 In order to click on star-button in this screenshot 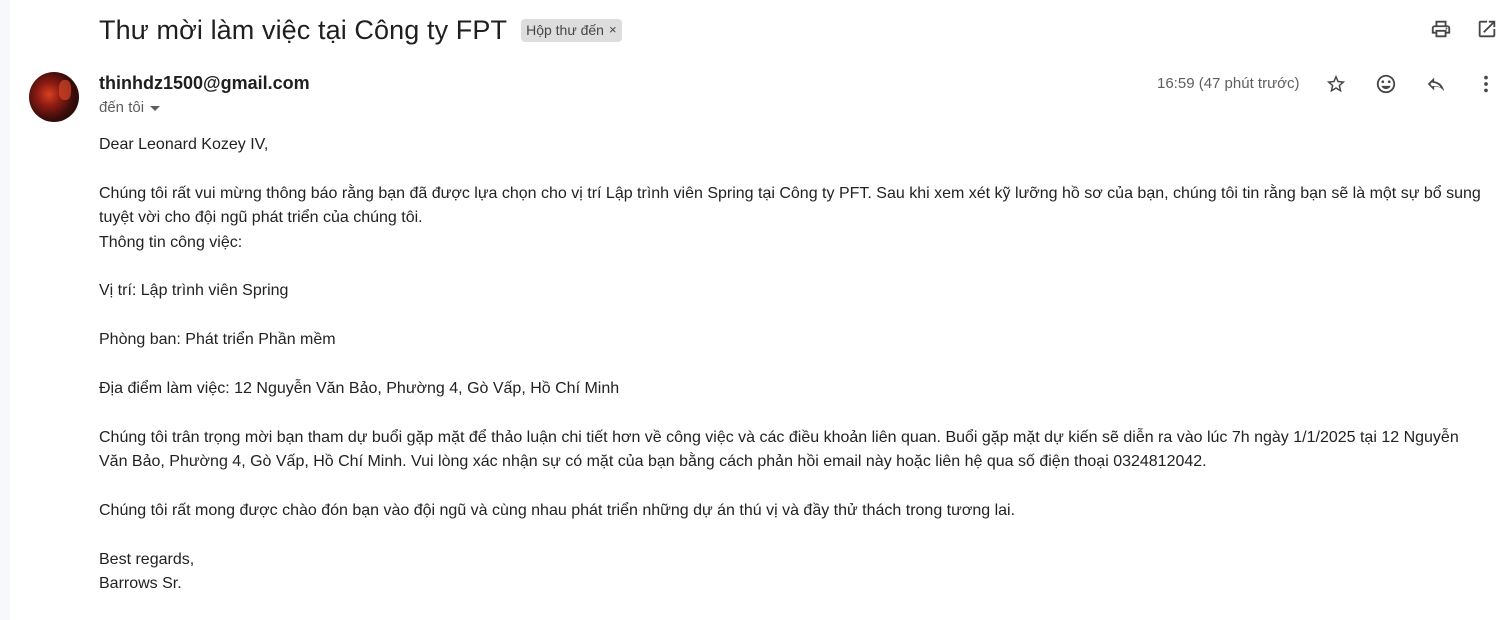, I will do `click(1336, 84)`.